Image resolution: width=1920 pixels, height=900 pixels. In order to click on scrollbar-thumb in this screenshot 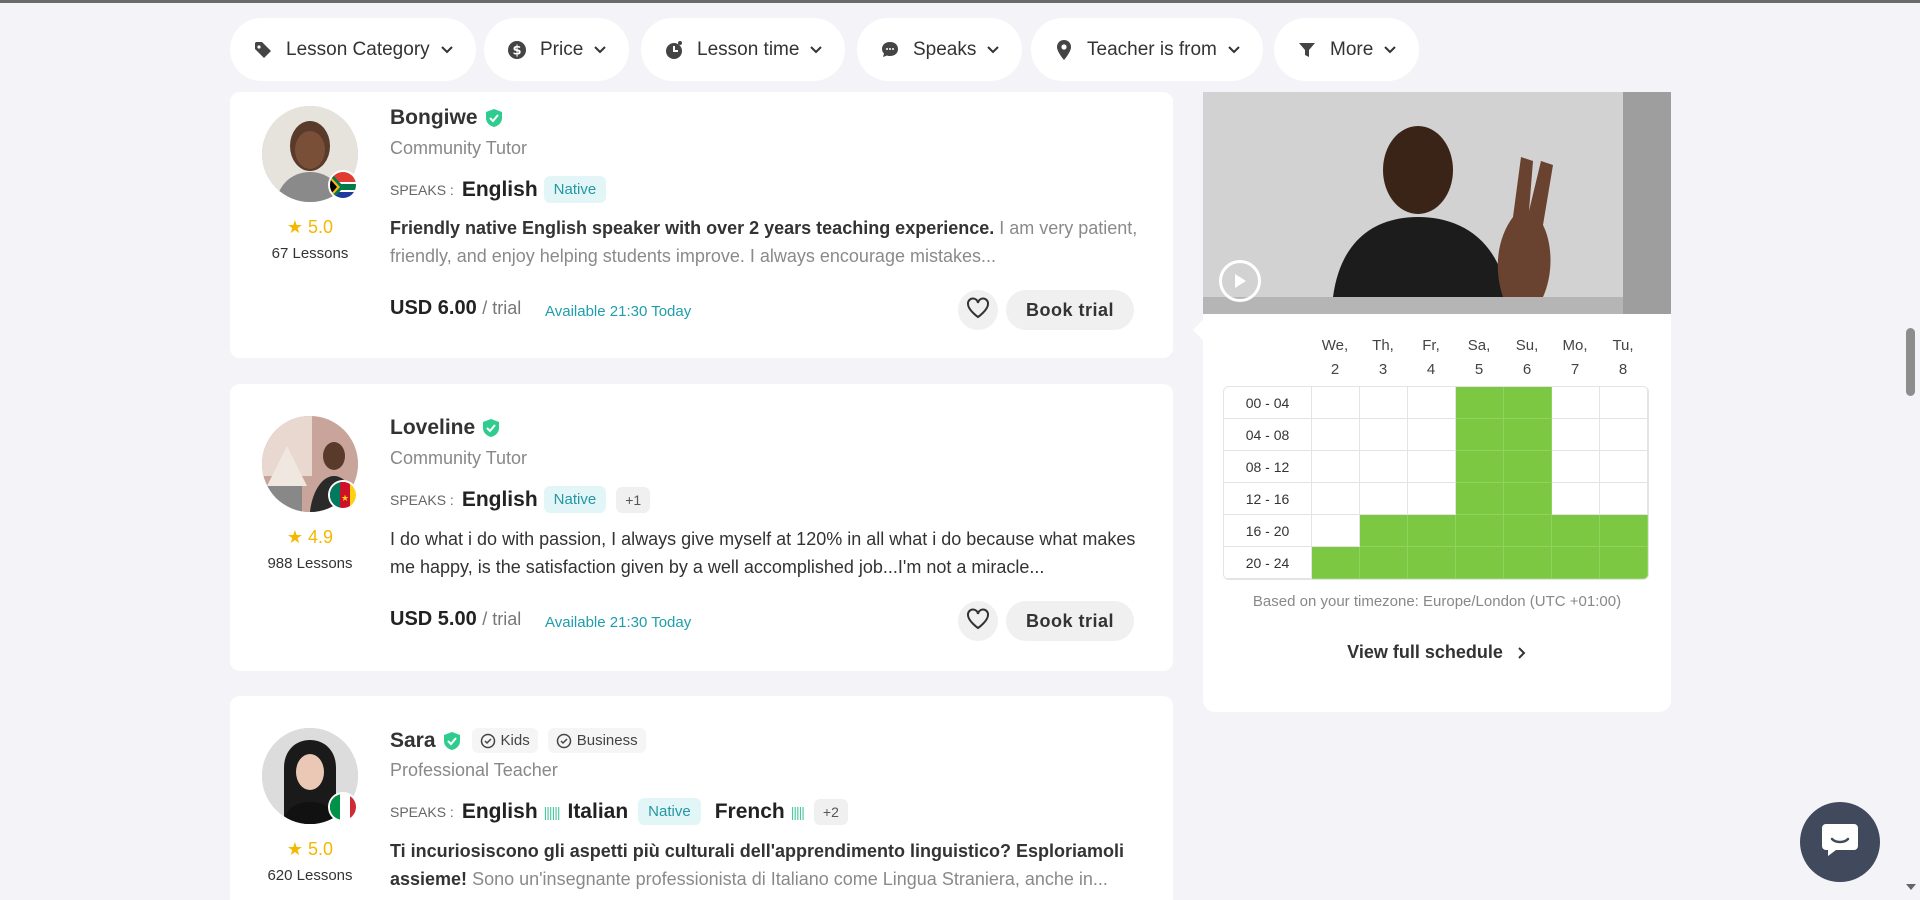, I will do `click(1910, 362)`.